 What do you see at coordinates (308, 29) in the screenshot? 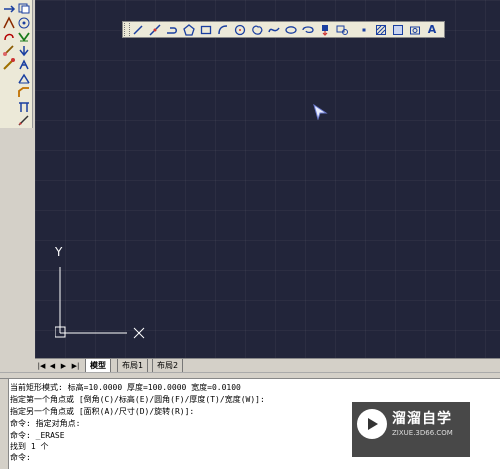
I see `ellipse-arc-icon` at bounding box center [308, 29].